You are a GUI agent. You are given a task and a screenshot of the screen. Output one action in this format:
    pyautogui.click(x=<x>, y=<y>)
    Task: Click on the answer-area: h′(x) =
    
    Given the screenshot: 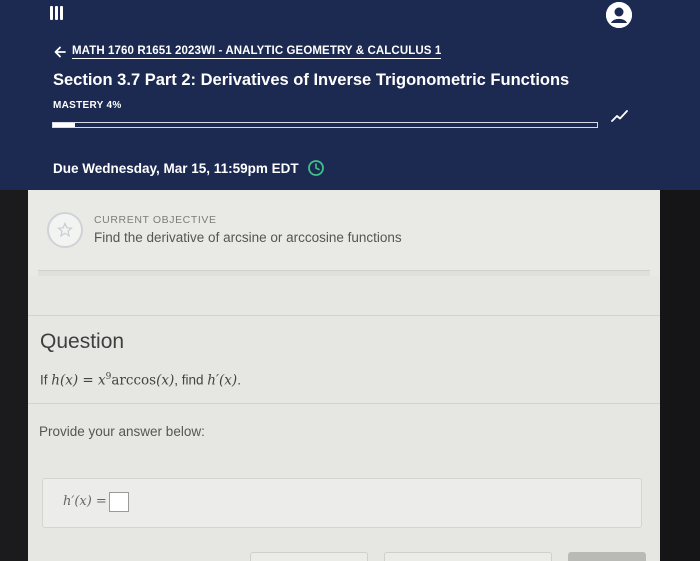 What is the action you would take?
    pyautogui.click(x=342, y=503)
    